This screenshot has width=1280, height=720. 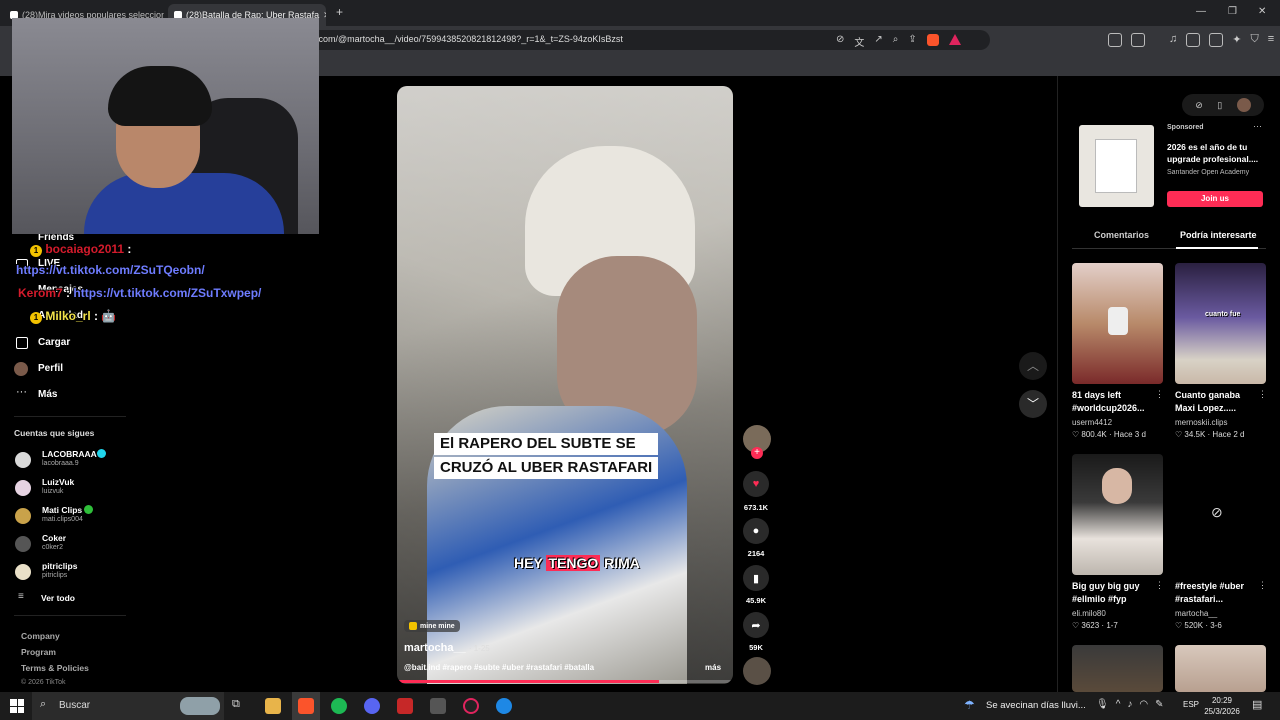 What do you see at coordinates (1219, 105) in the screenshot?
I see `phone-icon: ▯` at bounding box center [1219, 105].